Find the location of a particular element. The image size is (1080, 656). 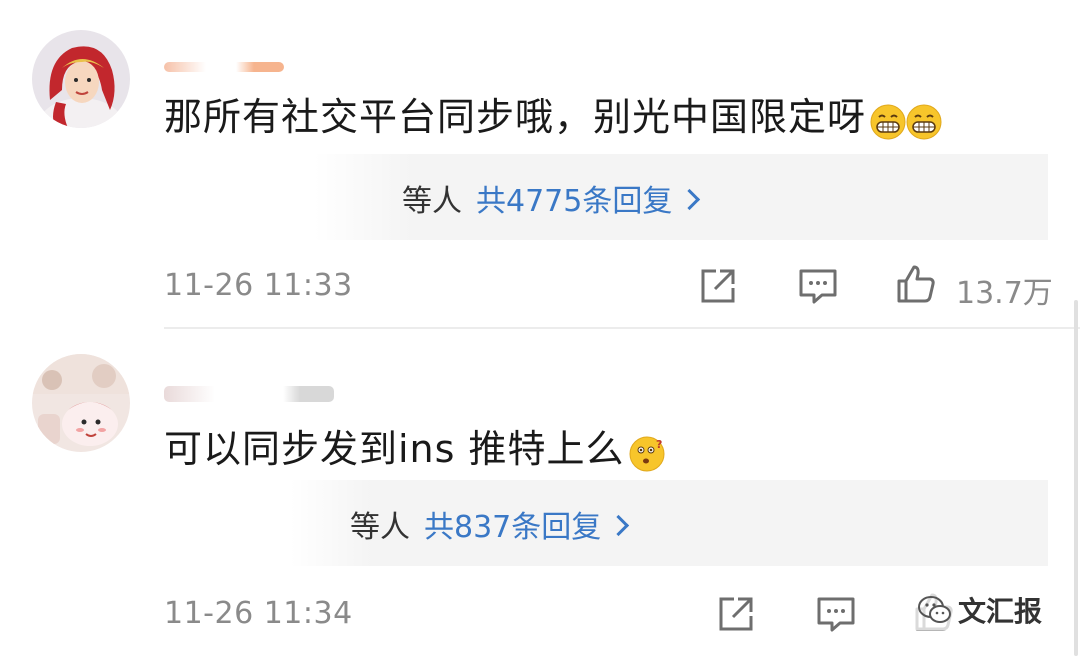

reply-summary: 等人 共4775条回复 is located at coordinates (551, 198).